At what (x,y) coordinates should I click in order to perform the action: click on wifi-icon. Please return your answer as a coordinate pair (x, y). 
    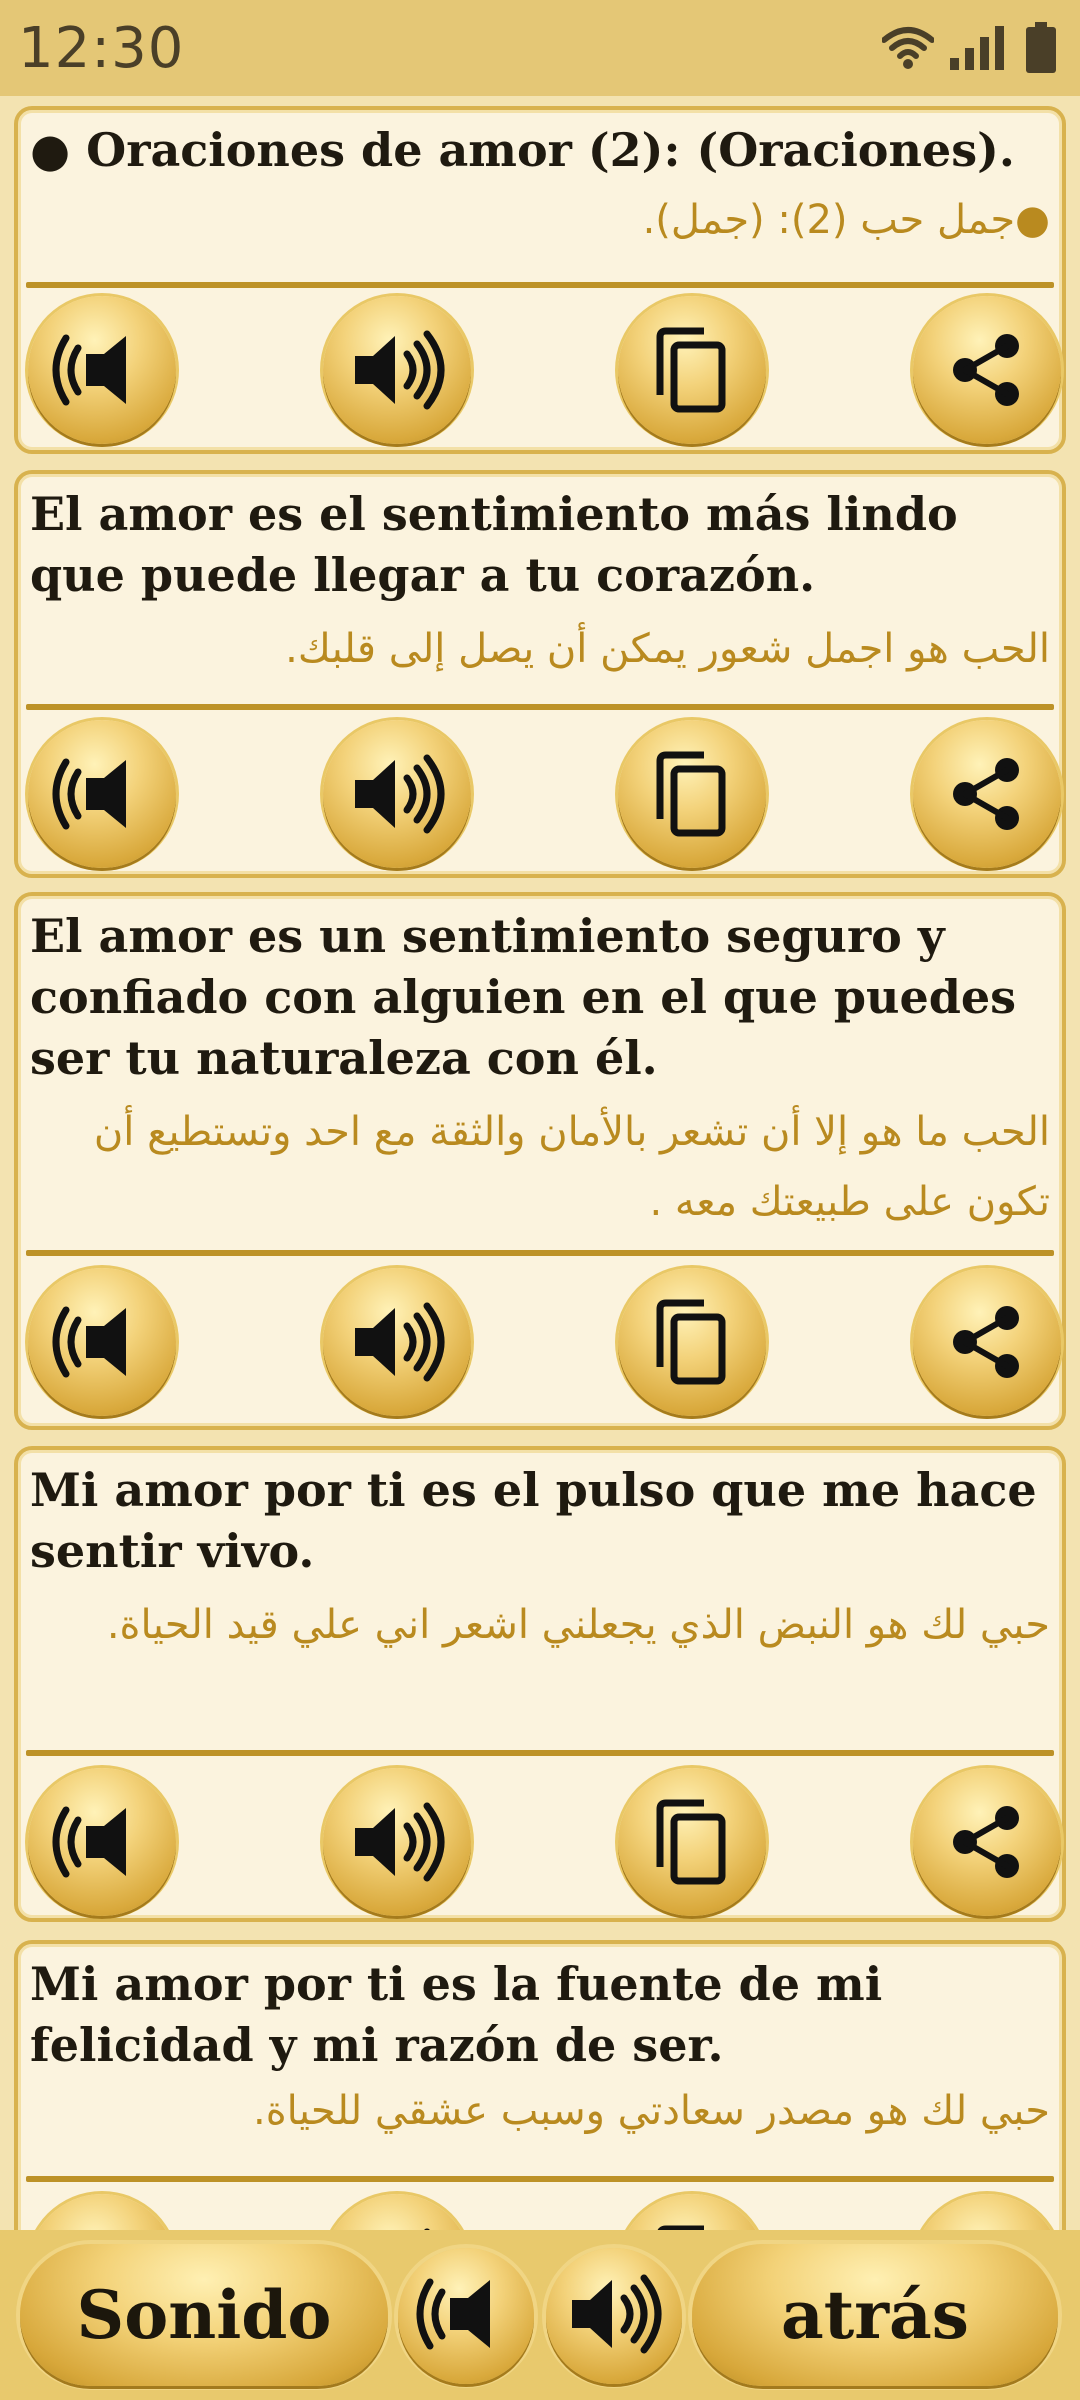
    Looking at the image, I should click on (908, 48).